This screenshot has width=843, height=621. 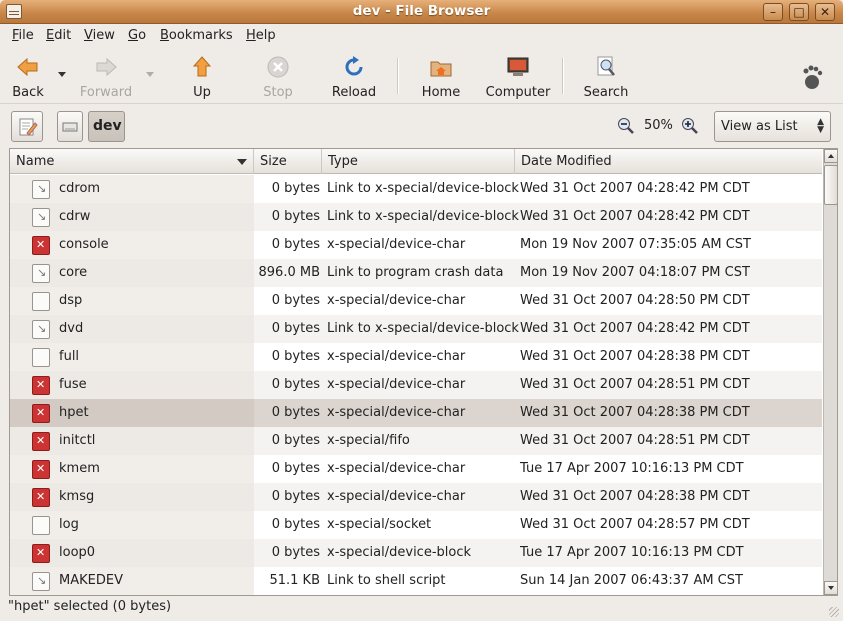 I want to click on back-button: Back, so click(x=28, y=76).